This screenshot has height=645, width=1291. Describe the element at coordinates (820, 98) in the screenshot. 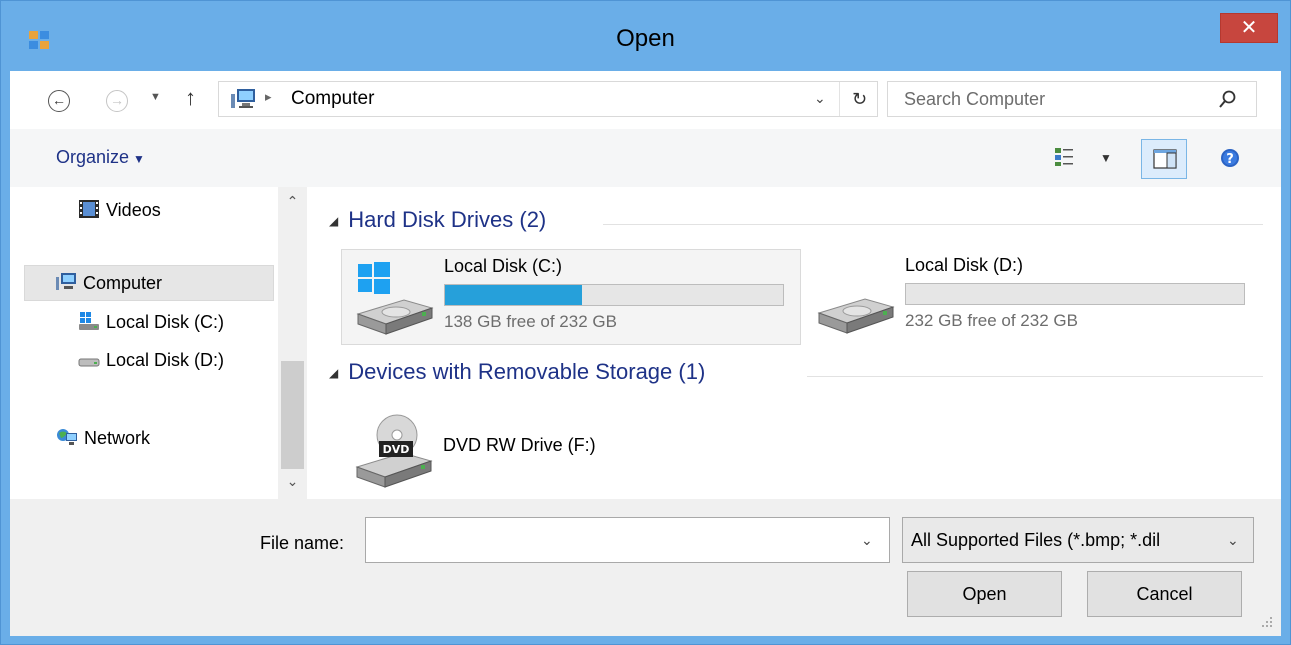

I see `address-dropdown-button: ⌄` at that location.